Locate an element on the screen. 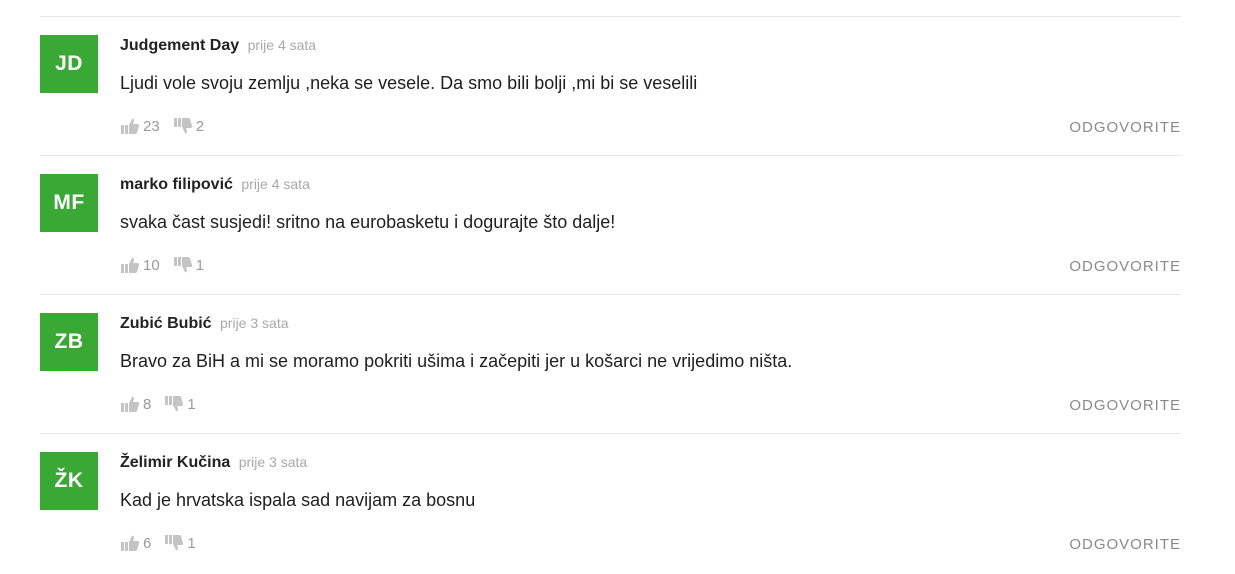 This screenshot has width=1235, height=574. dislike-count: 2 is located at coordinates (200, 126).